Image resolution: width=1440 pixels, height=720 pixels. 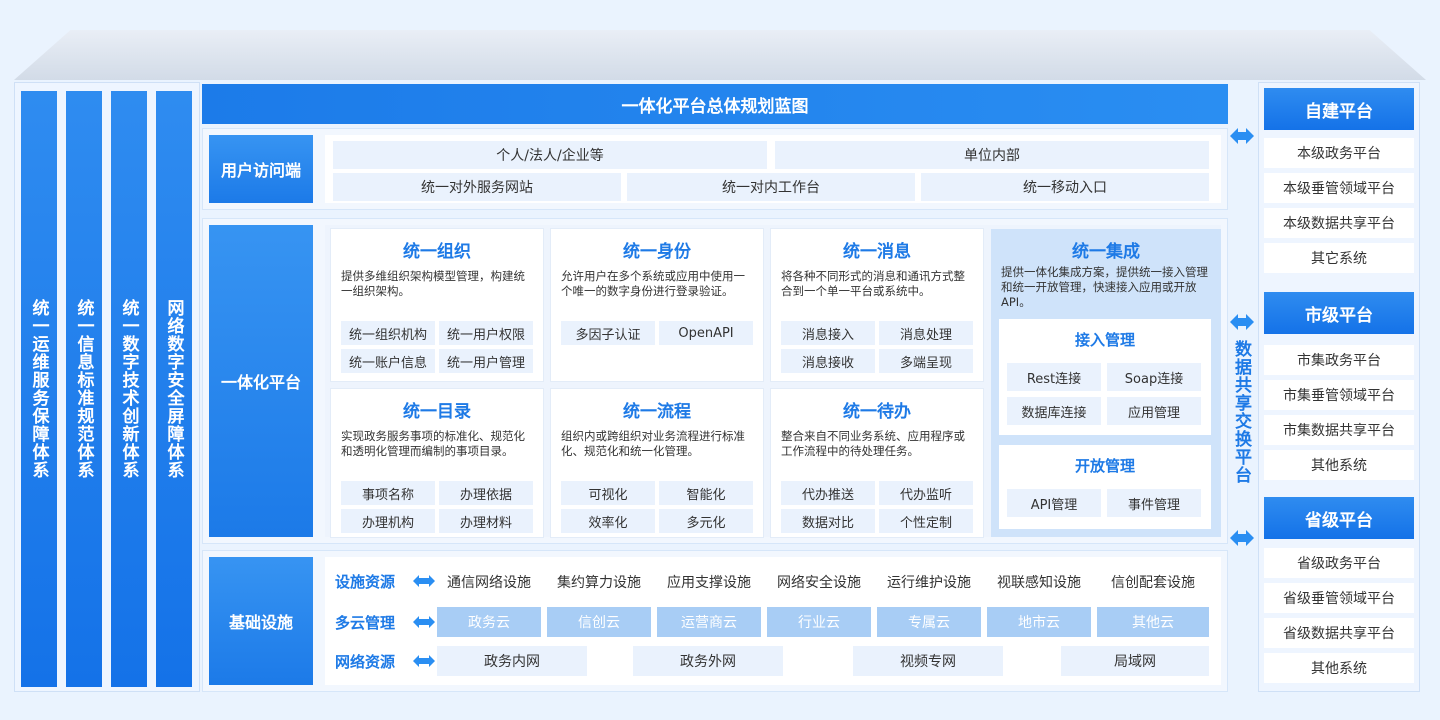 I want to click on chip: 多因子认证, so click(x=608, y=333).